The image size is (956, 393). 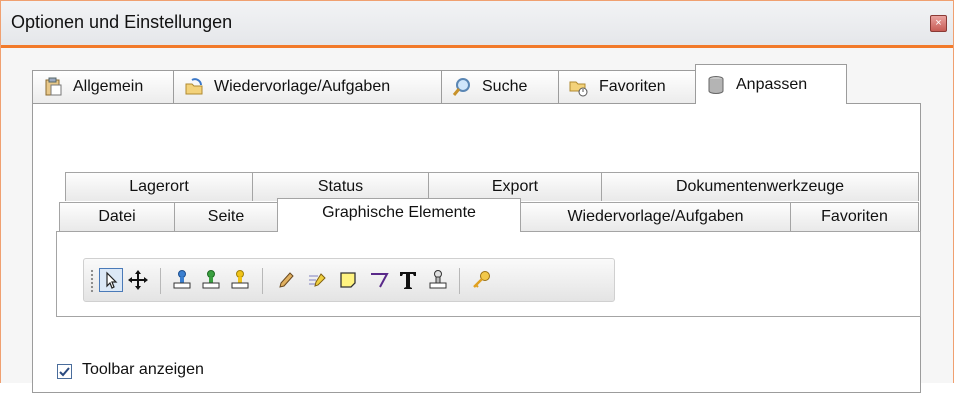 I want to click on show-toolbar-label: Toolbar anzeigen, so click(x=143, y=369).